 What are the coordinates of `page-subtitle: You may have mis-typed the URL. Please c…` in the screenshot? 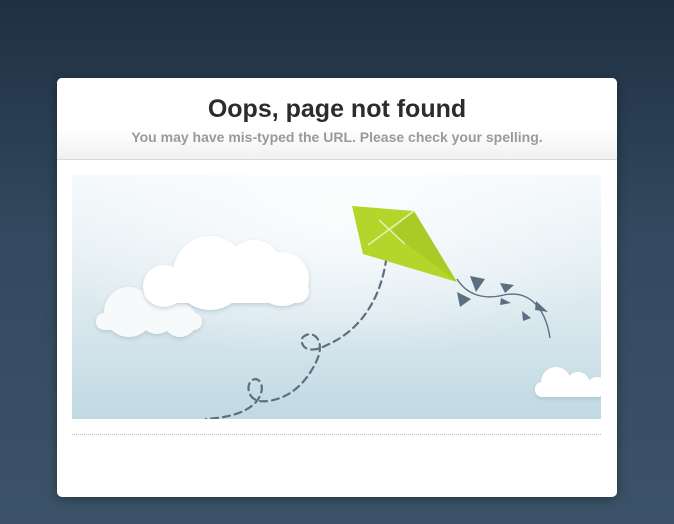 It's located at (337, 137).